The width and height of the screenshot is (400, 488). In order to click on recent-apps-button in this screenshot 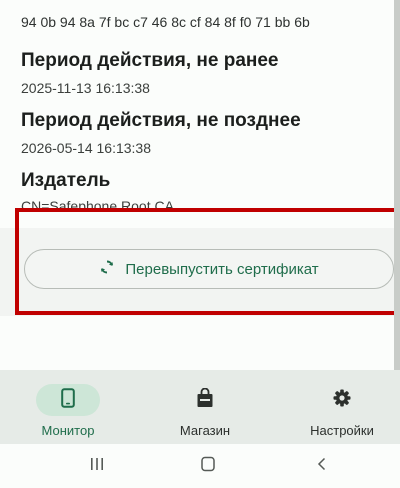, I will do `click(97, 466)`.